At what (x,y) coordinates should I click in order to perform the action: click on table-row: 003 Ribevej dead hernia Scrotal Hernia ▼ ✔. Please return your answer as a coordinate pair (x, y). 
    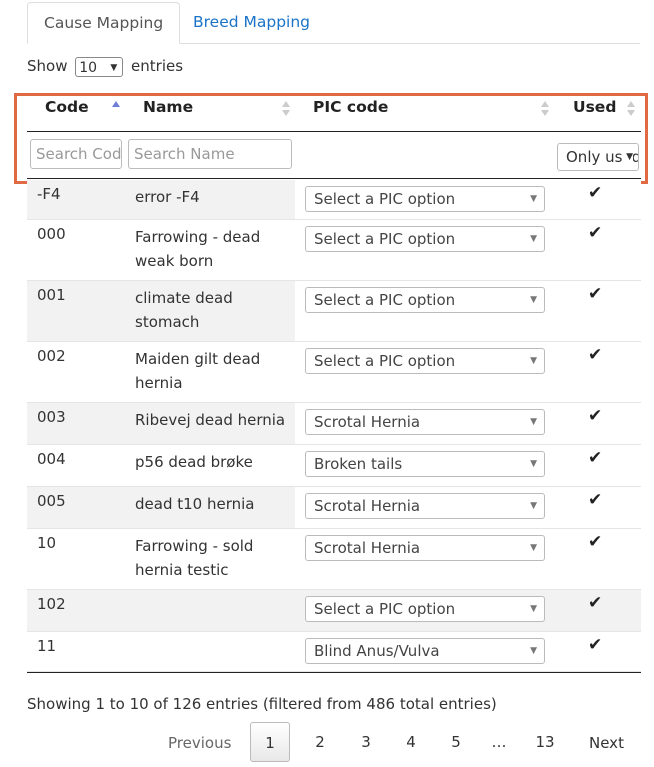
    Looking at the image, I should click on (334, 424).